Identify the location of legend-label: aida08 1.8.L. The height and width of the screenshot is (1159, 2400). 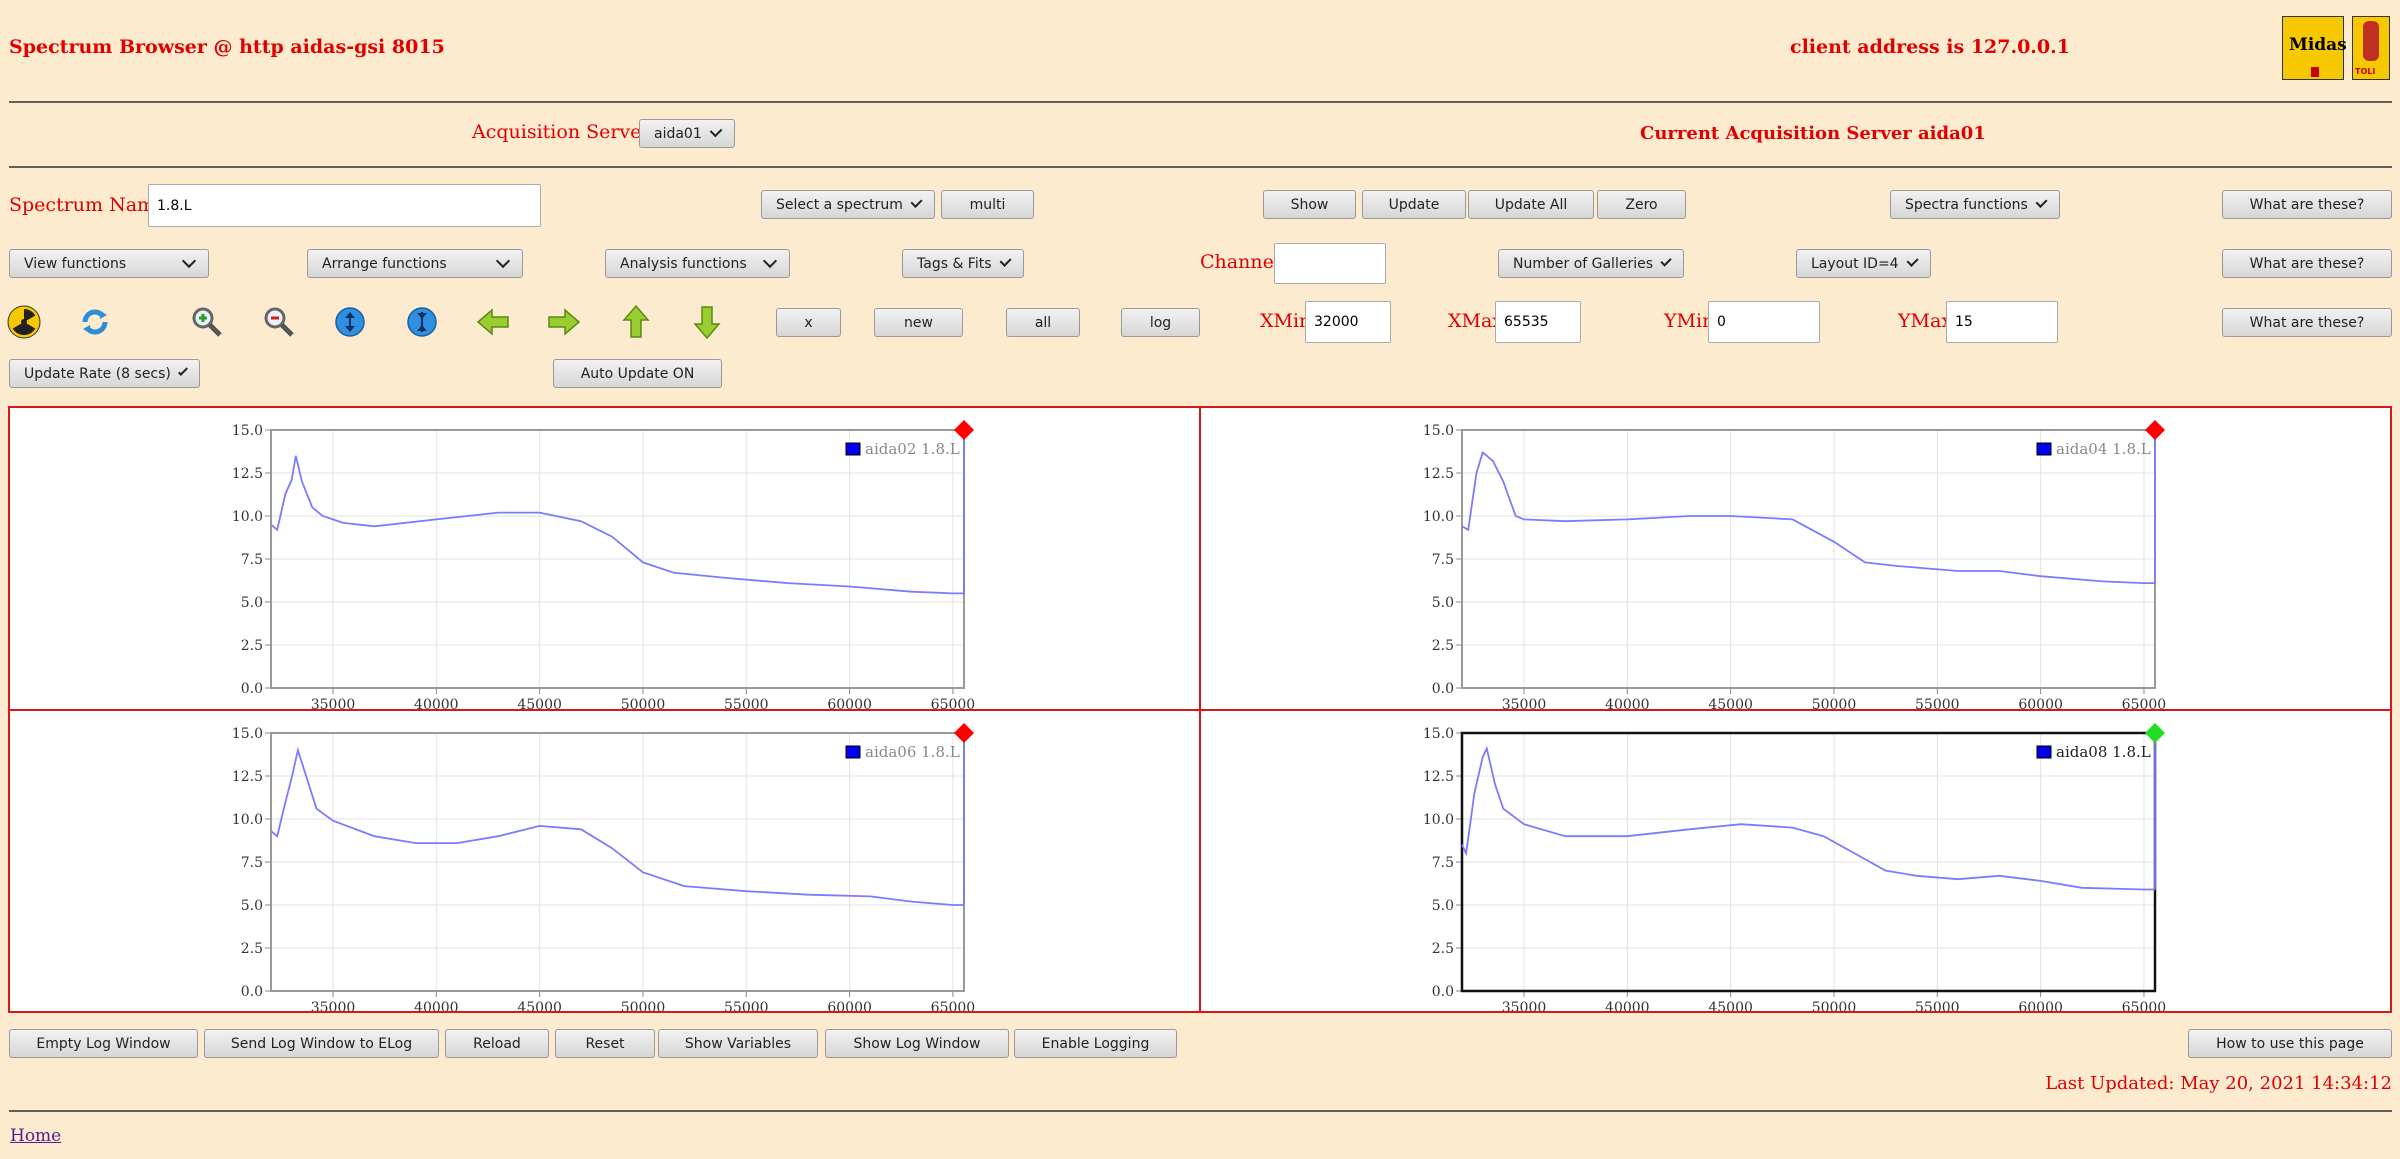
(2103, 752).